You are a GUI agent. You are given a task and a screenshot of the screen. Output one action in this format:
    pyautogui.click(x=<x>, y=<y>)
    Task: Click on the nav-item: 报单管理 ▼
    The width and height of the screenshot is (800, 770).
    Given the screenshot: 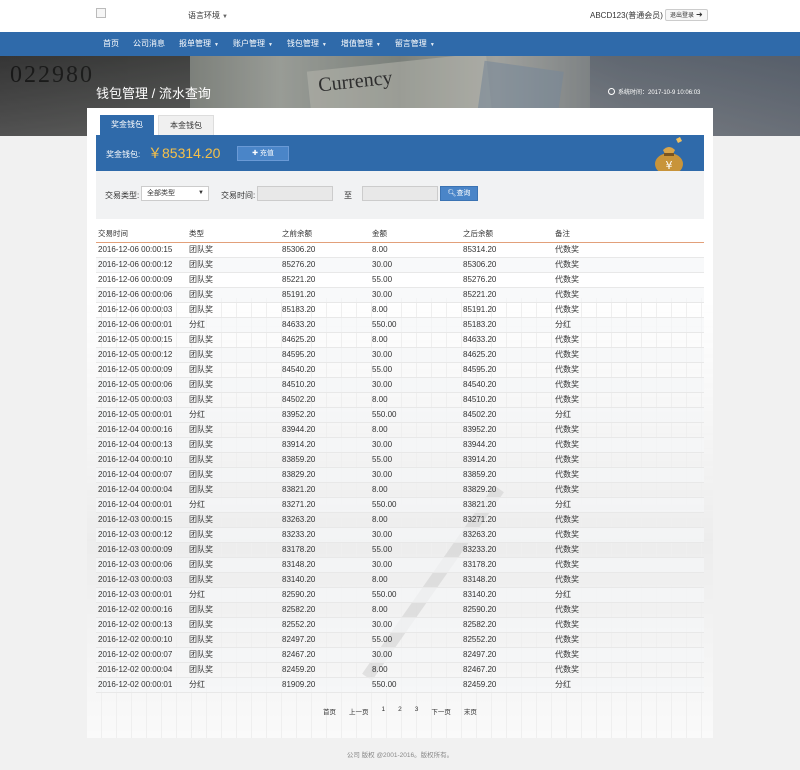 What is the action you would take?
    pyautogui.click(x=199, y=44)
    